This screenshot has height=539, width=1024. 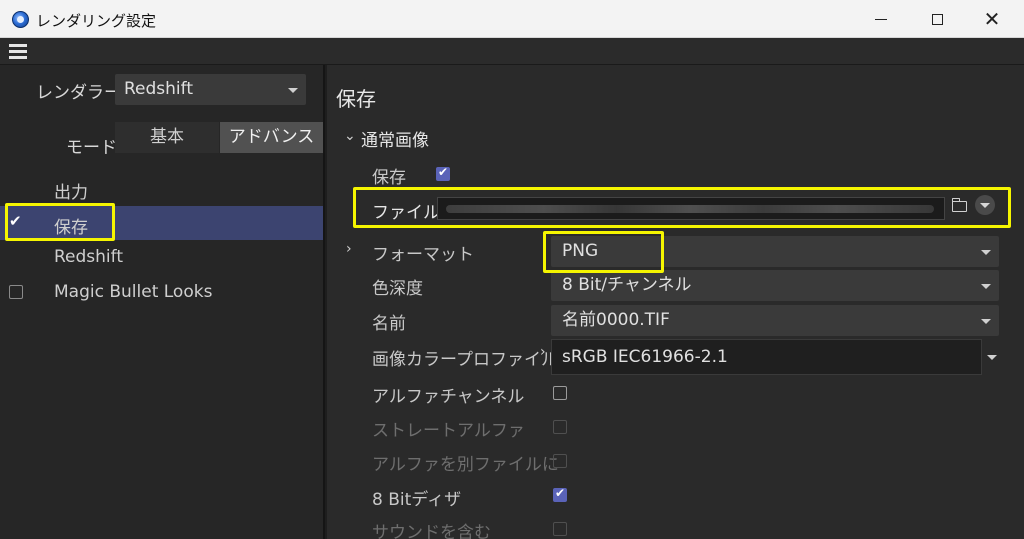 I want to click on depth-value: 8 Bit/チャンネル, so click(x=627, y=285).